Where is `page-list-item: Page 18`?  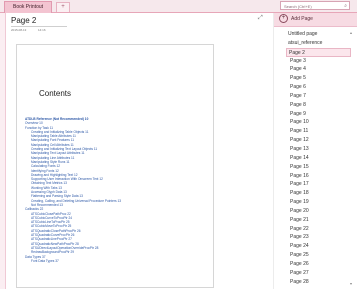
page-list-item: Page 18 is located at coordinates (315, 193).